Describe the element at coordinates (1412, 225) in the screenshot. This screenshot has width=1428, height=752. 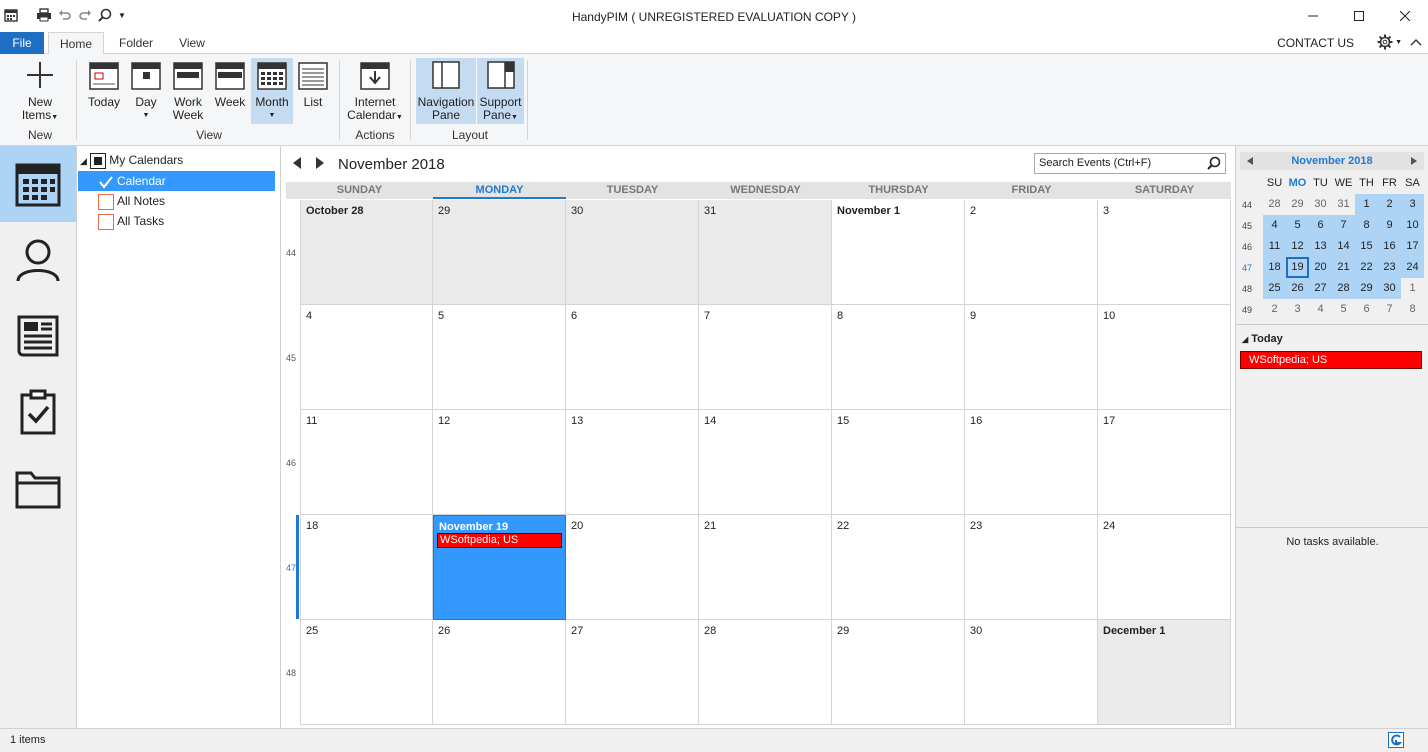
I see `mini-day: 10` at that location.